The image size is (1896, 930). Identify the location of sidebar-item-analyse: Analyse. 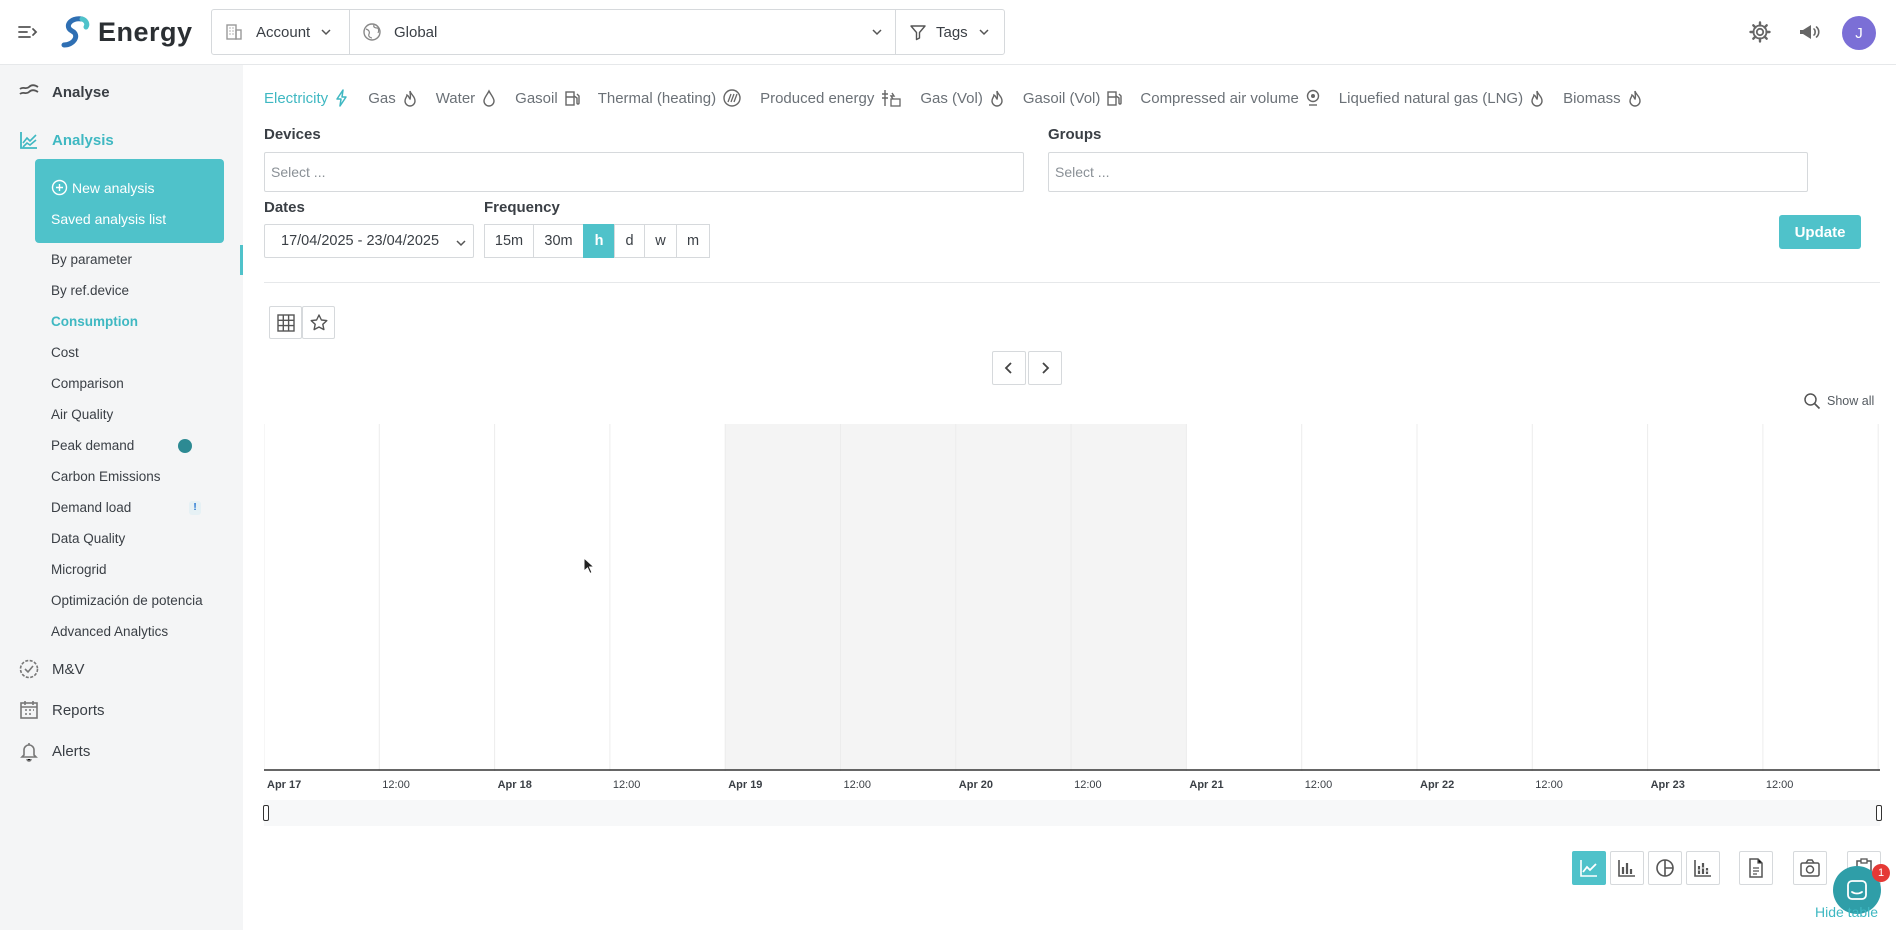
(64, 92).